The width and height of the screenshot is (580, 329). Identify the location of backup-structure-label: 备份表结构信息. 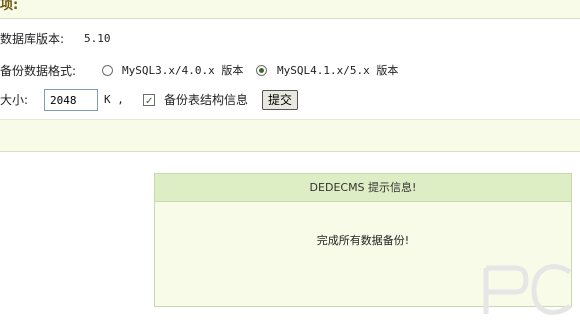
(206, 100).